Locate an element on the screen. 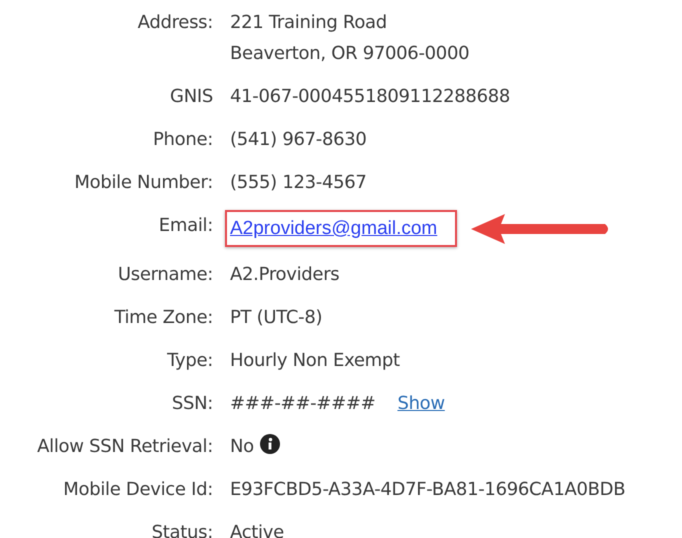 Image resolution: width=682 pixels, height=538 pixels. field-value: PT (UTC-8) is located at coordinates (276, 318).